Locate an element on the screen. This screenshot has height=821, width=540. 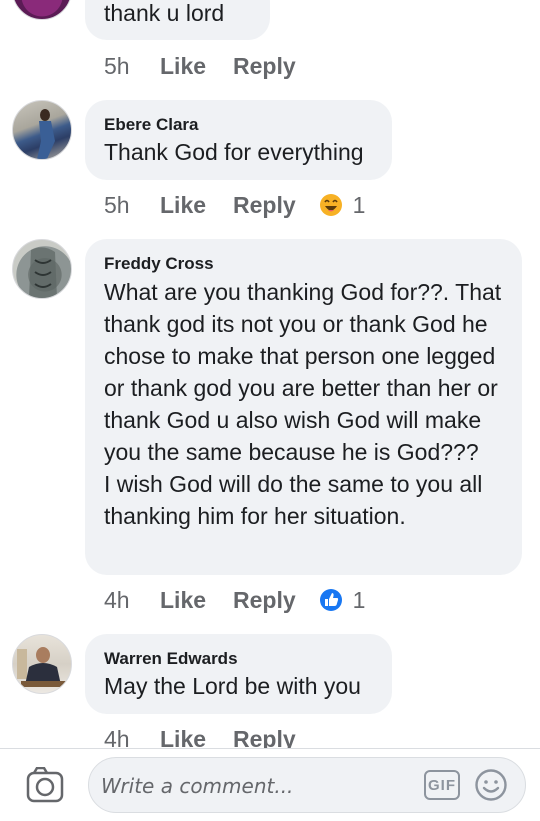
person-at-desk-icon is located at coordinates (42, 667).